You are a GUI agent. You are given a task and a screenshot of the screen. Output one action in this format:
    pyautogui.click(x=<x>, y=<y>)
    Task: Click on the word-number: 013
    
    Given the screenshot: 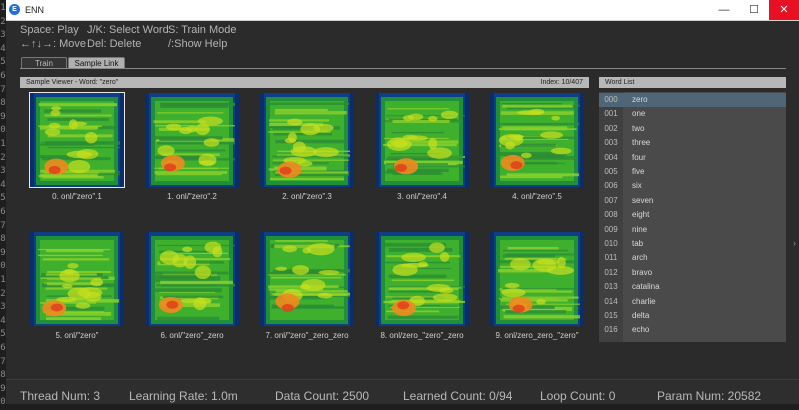 What is the action you would take?
    pyautogui.click(x=611, y=287)
    